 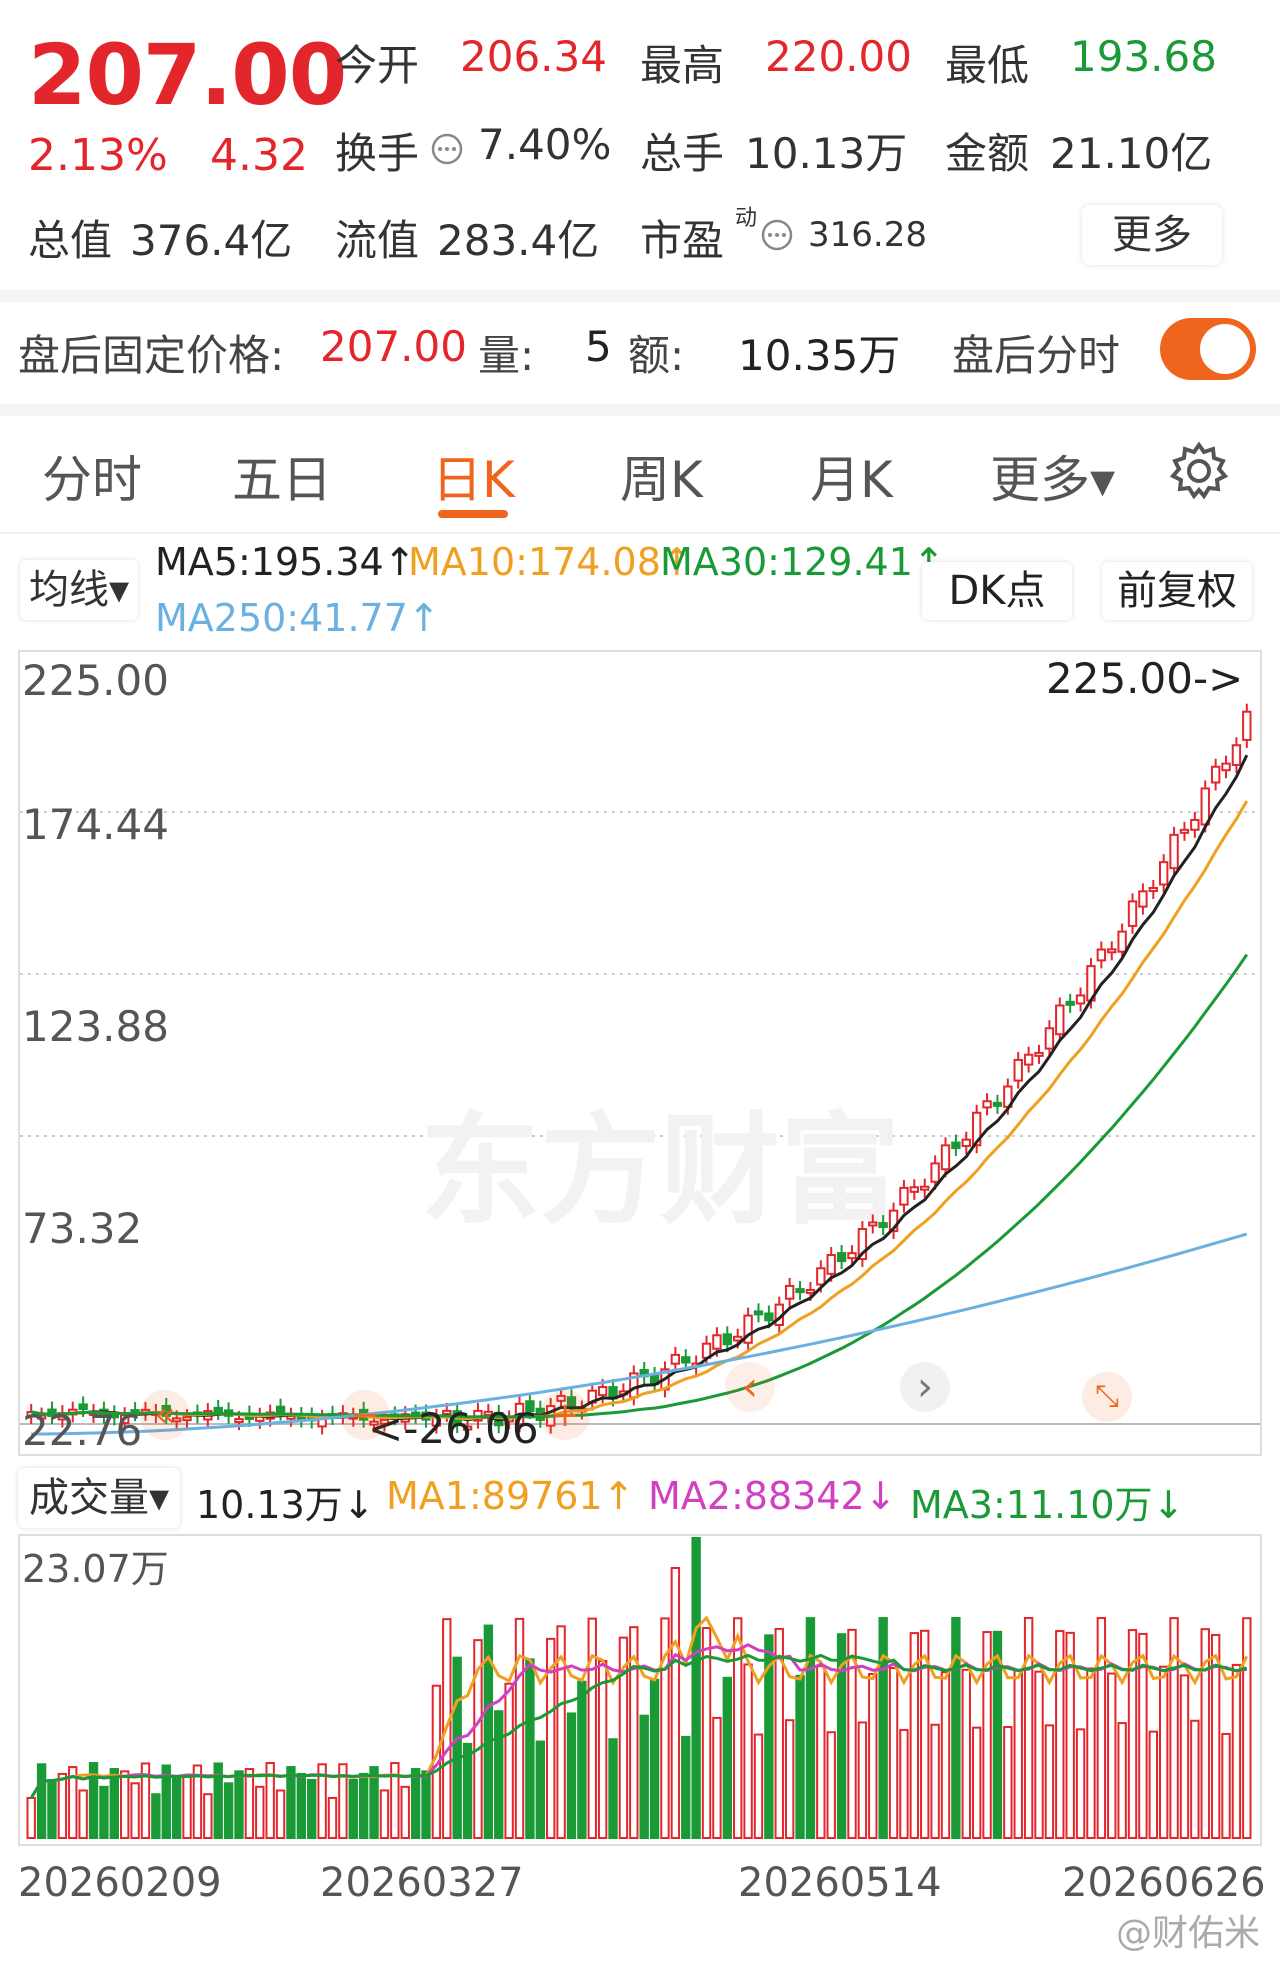 What do you see at coordinates (682, 240) in the screenshot?
I see `pe-label: 市盈` at bounding box center [682, 240].